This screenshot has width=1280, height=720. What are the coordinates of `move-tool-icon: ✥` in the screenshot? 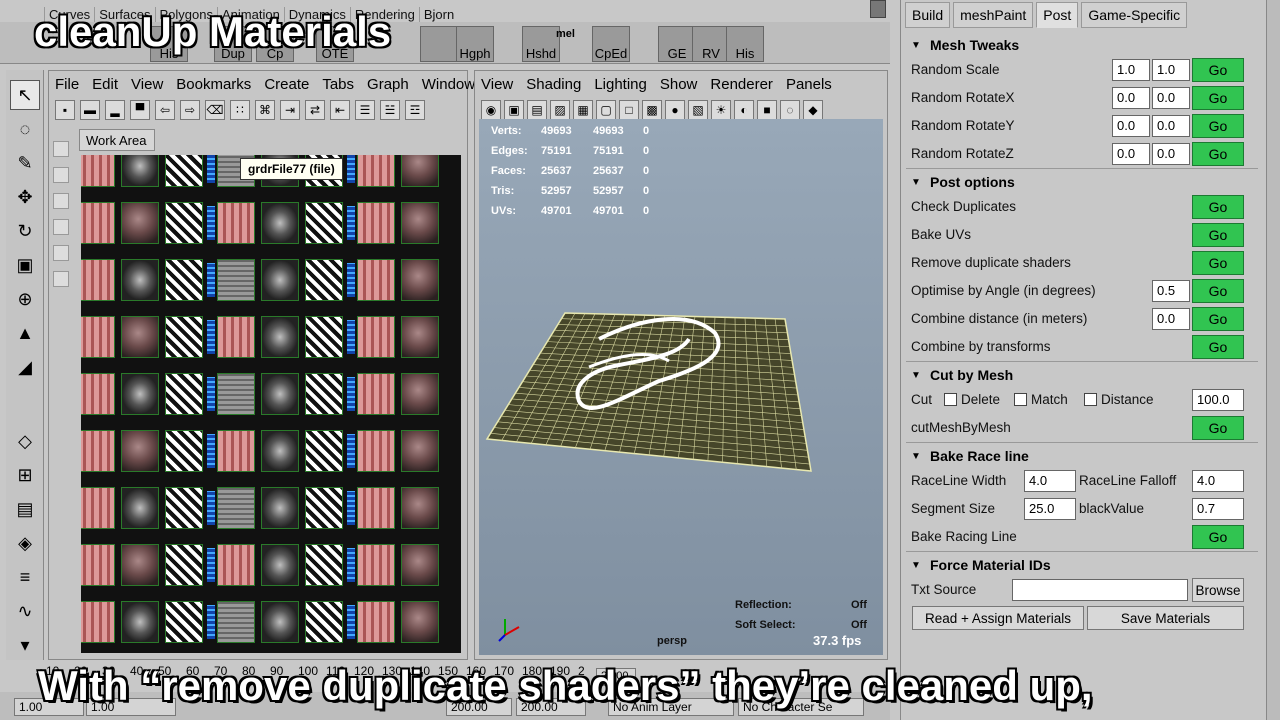 It's located at (25, 197).